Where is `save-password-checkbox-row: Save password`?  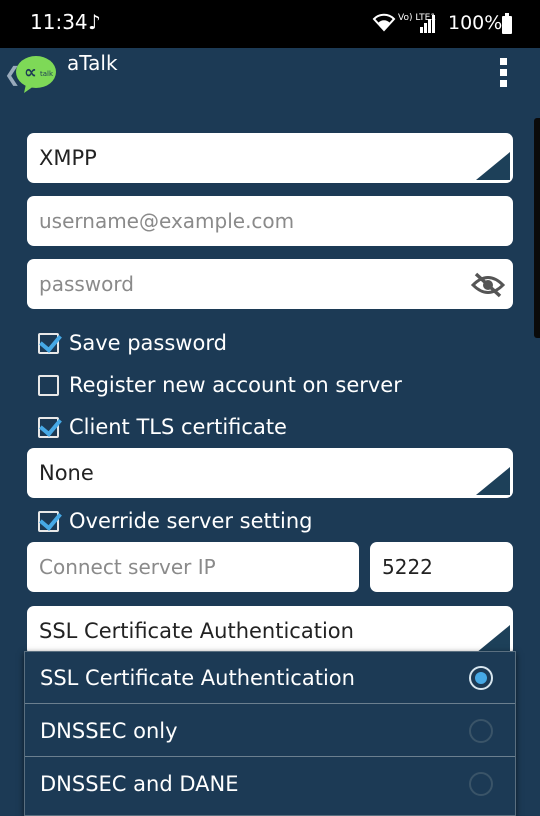
save-password-checkbox-row: Save password is located at coordinates (132, 343).